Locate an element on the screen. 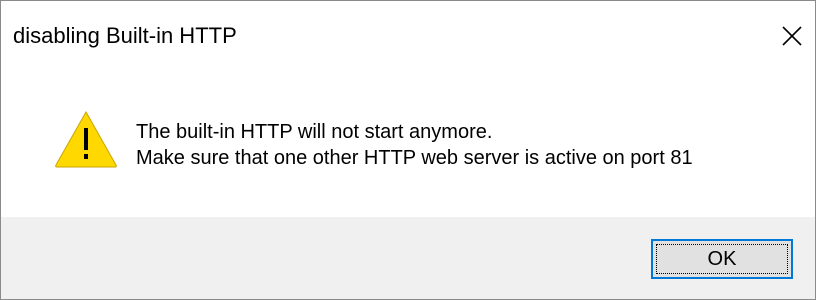 This screenshot has width=816, height=300. ok-button: OK is located at coordinates (722, 259).